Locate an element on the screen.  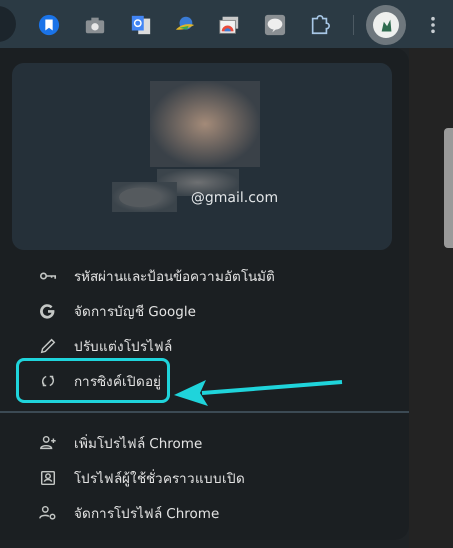
google-icon is located at coordinates (48, 311).